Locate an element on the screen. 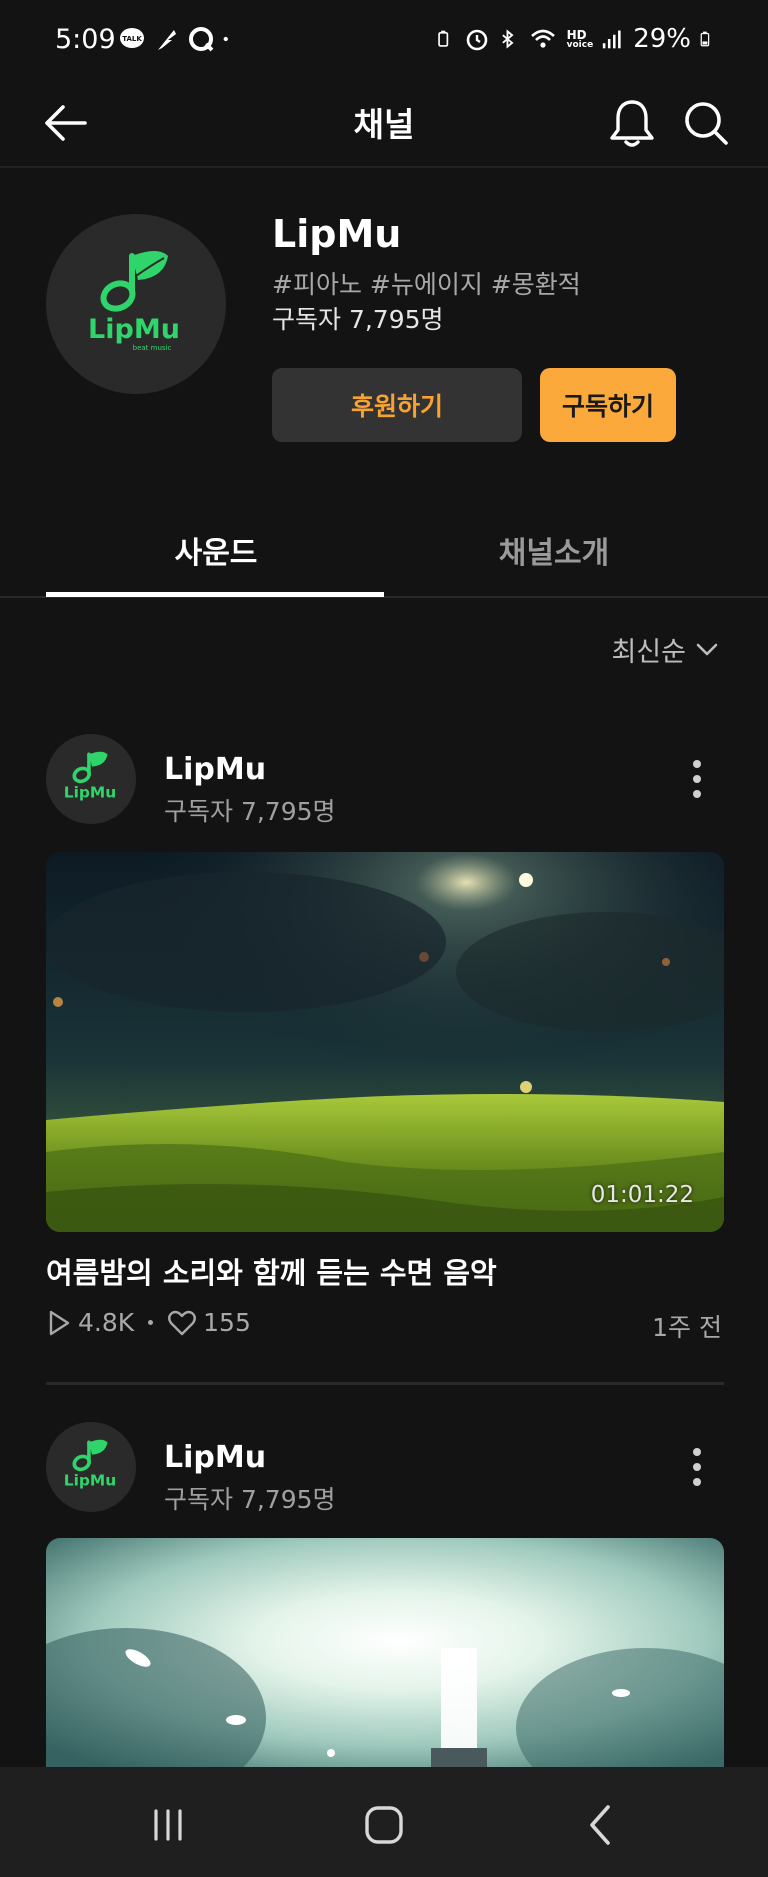 The width and height of the screenshot is (768, 1877). system-icons: HD voice 29% is located at coordinates (576, 39).